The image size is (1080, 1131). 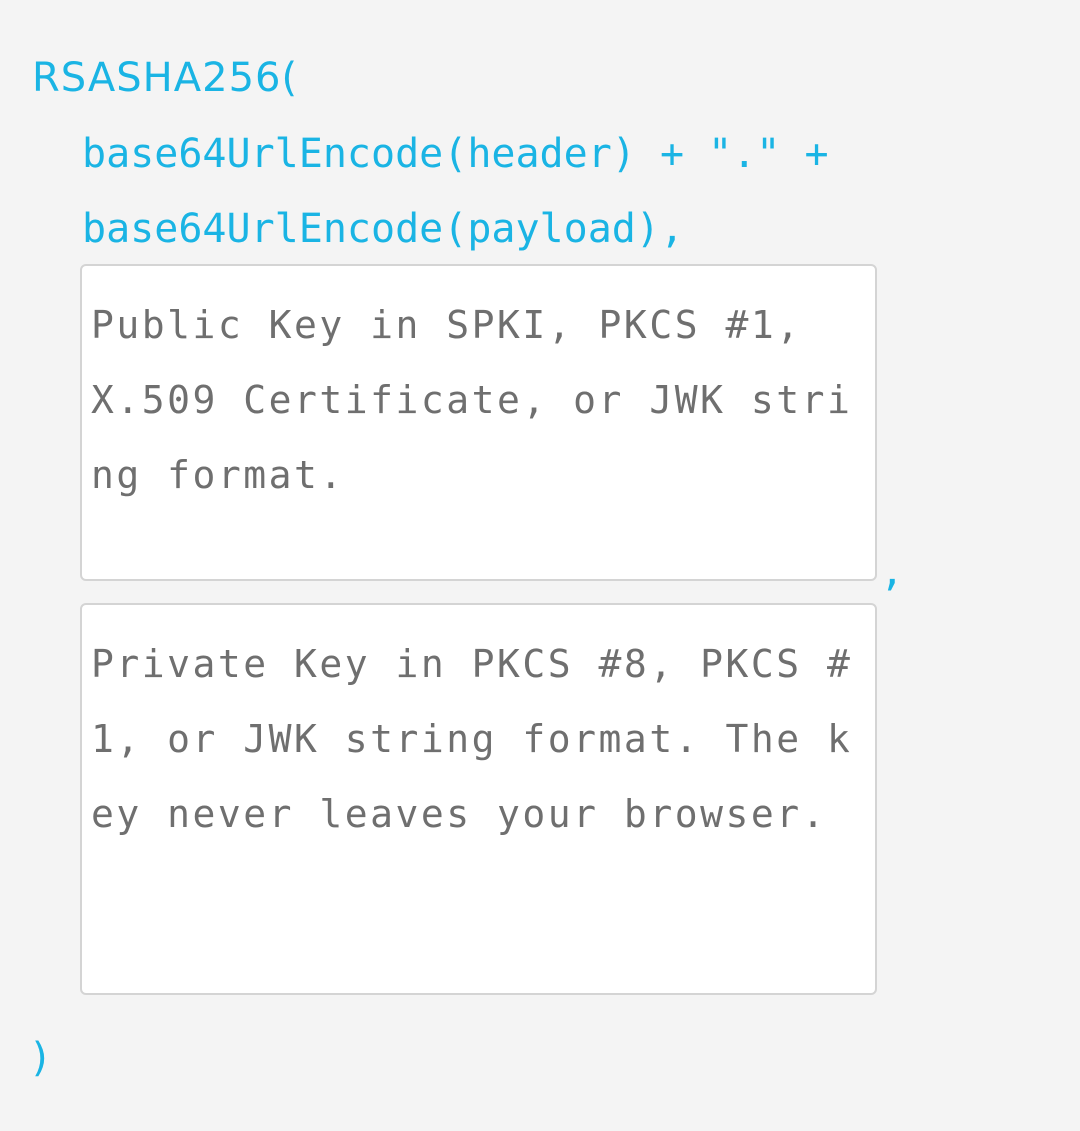 What do you see at coordinates (383, 229) in the screenshot?
I see `payload-encode-line: base64UrlEncode(payload),` at bounding box center [383, 229].